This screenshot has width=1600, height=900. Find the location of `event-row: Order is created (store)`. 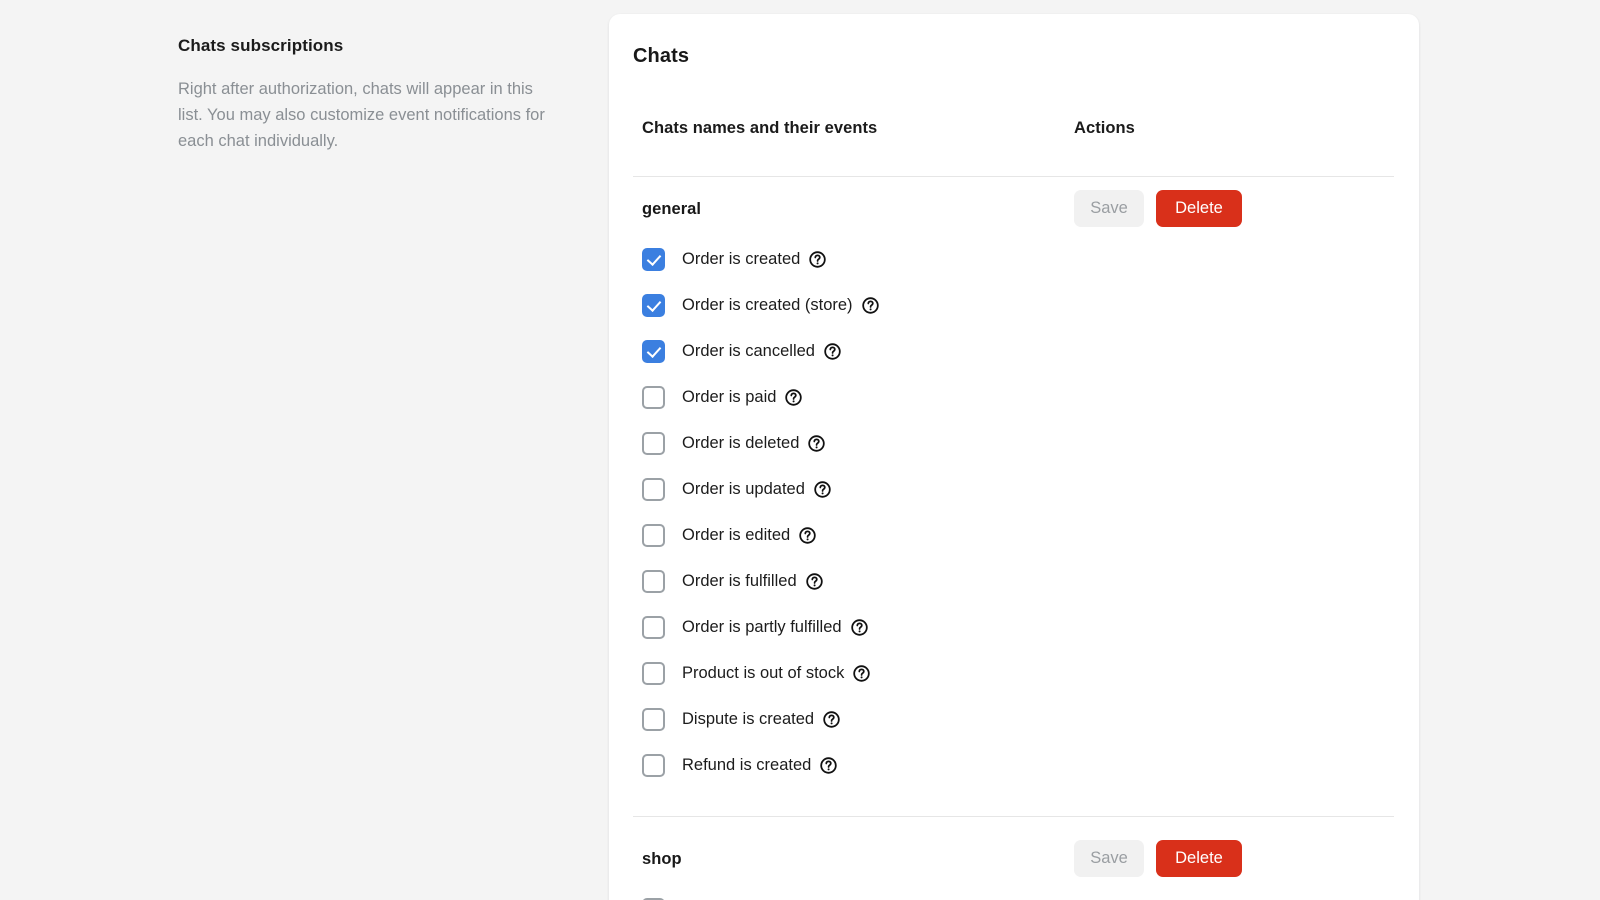

event-row: Order is created (store) is located at coordinates (1014, 305).